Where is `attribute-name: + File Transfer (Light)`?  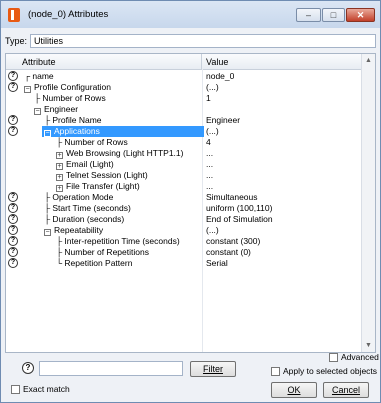 attribute-name: + File Transfer (Light) is located at coordinates (98, 186).